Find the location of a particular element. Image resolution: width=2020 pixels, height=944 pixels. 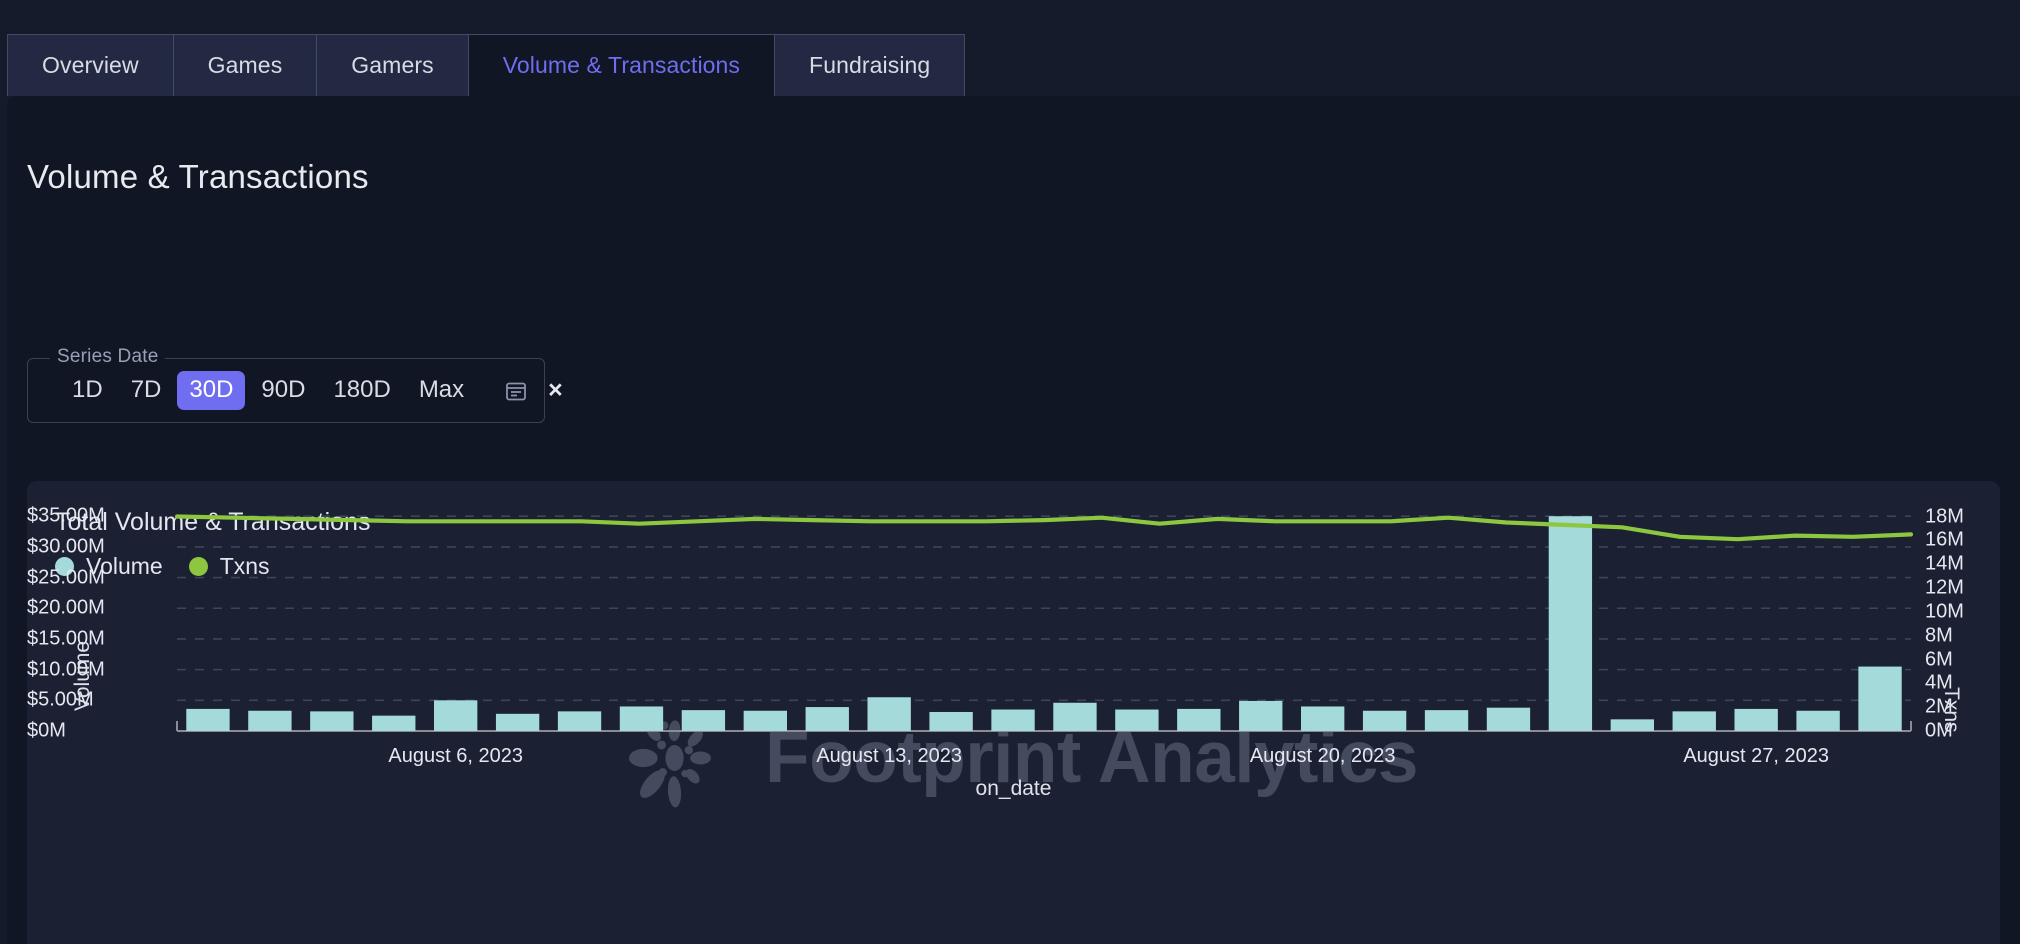

y-axis-tick-left: $20.00M is located at coordinates (66, 607).